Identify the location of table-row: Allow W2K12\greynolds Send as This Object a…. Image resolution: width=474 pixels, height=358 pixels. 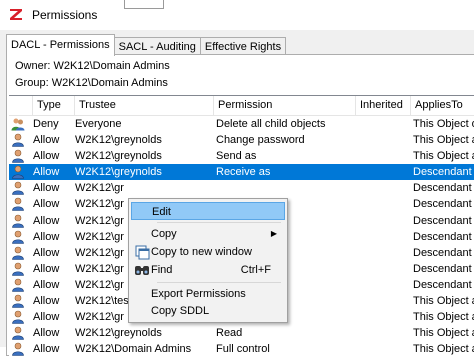
(241, 156).